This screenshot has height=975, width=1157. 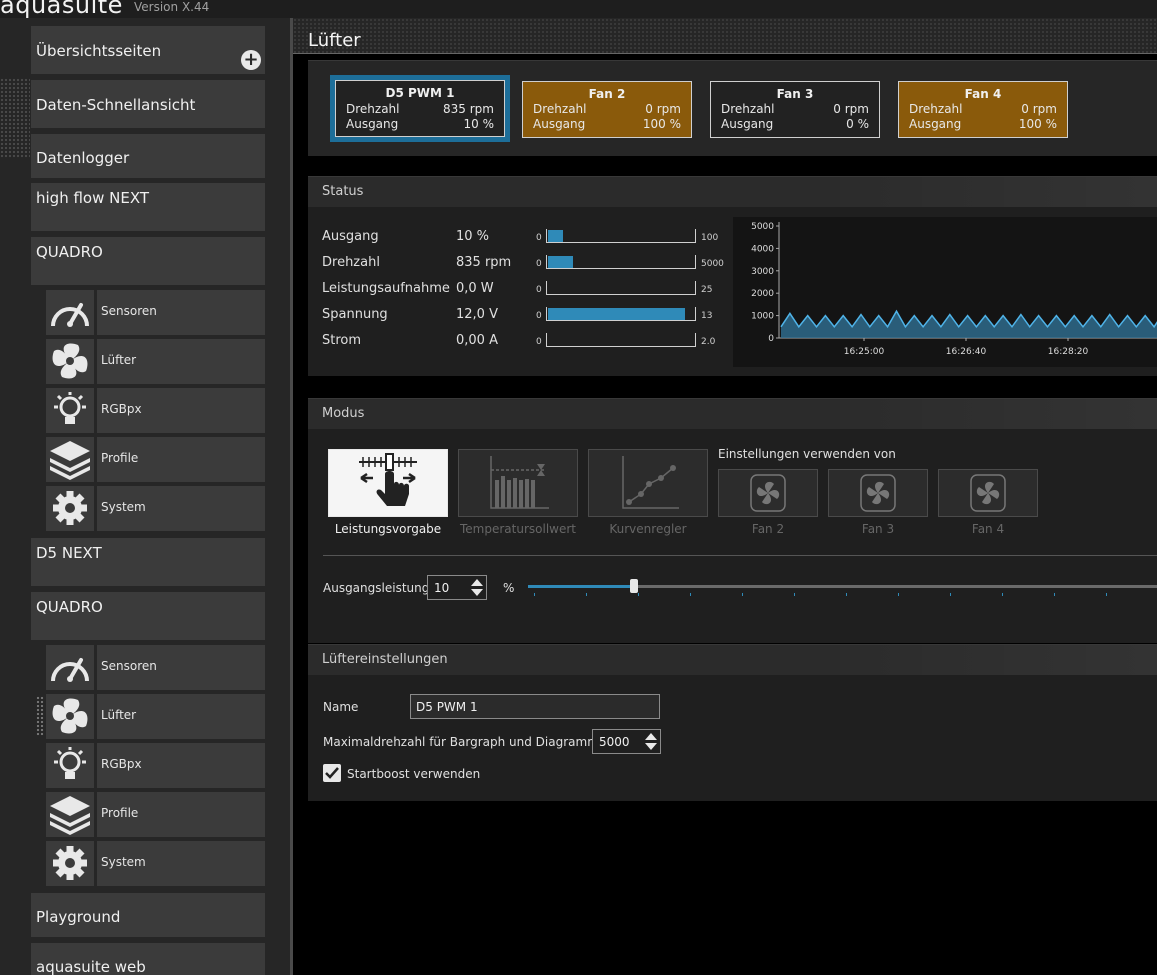 I want to click on fan-settings-header: Lüftereinstellungen, so click(x=732, y=660).